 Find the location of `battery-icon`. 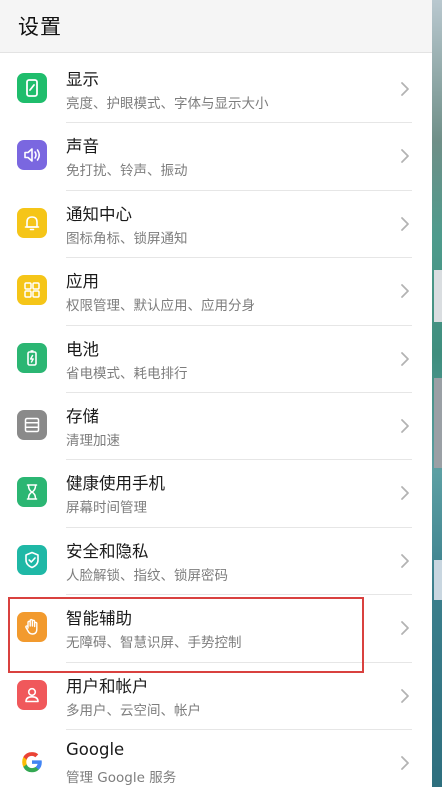

battery-icon is located at coordinates (32, 357).